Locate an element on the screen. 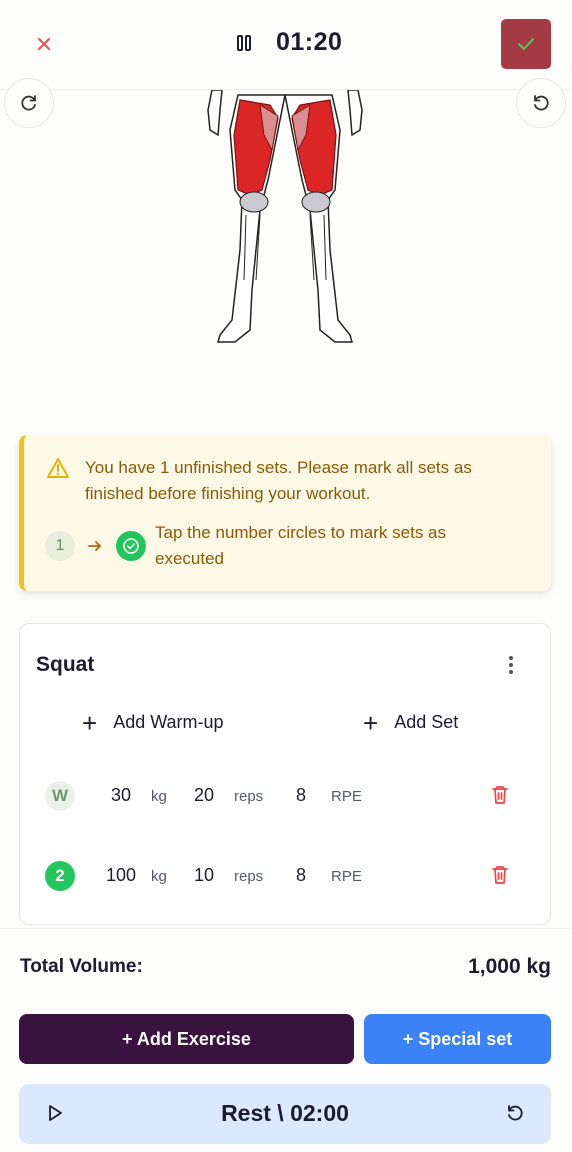 Image resolution: width=572 pixels, height=1152 pixels. muscle-map-figure is located at coordinates (285, 216).